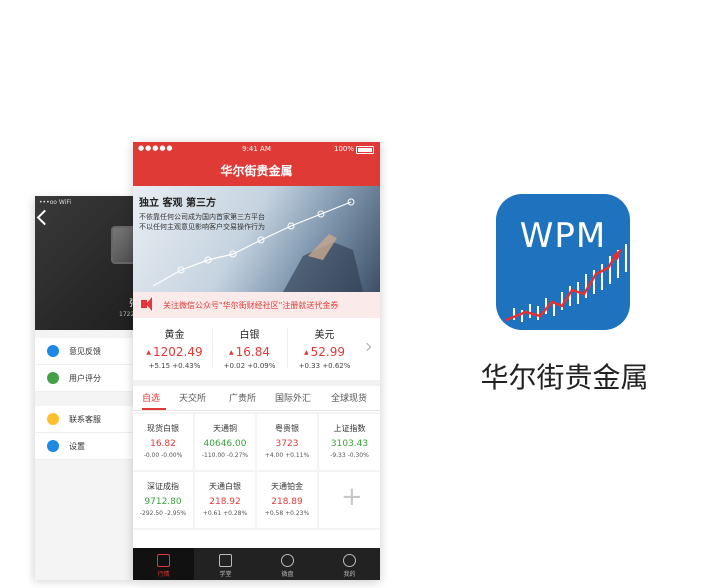 Image resolution: width=710 pixels, height=588 pixels. Describe the element at coordinates (163, 455) in the screenshot. I see `cell-change: -0.00 -0.00%` at that location.